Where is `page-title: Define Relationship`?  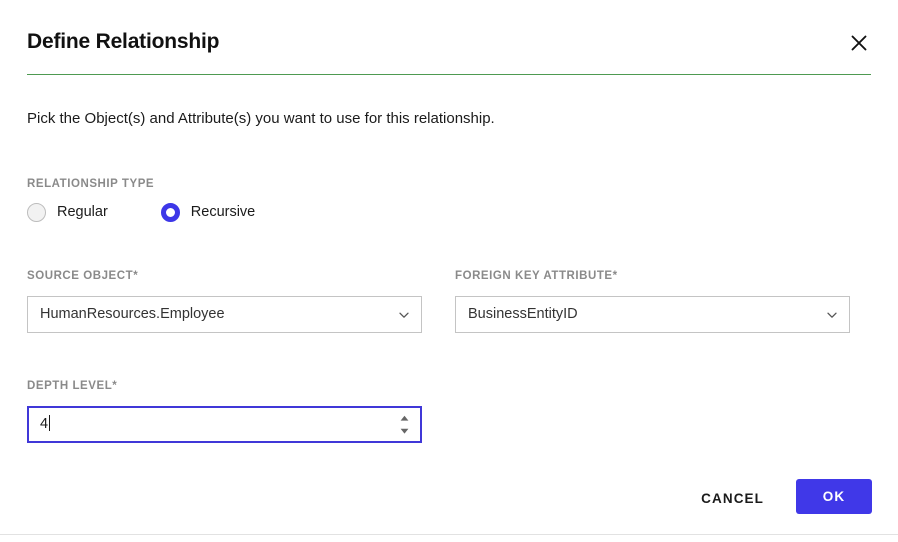
page-title: Define Relationship is located at coordinates (123, 41).